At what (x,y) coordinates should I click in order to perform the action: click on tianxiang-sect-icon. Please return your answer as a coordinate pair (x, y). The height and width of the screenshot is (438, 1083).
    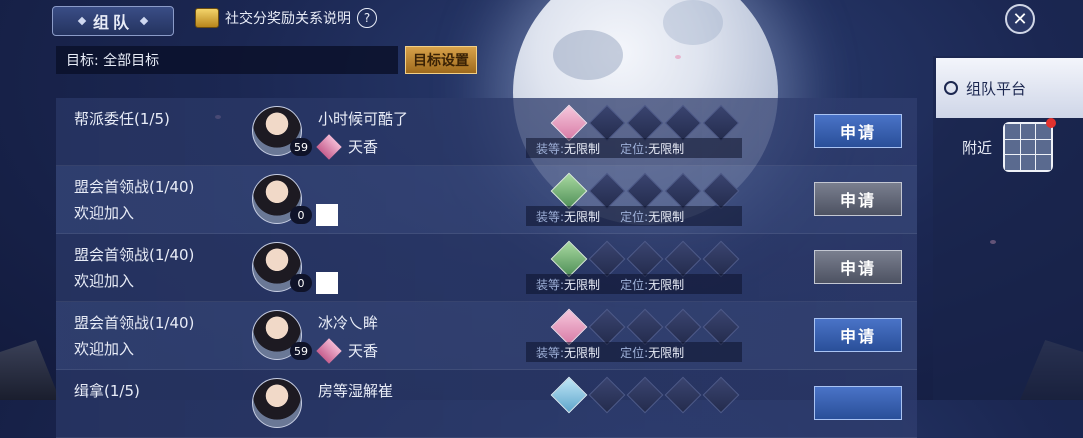
    Looking at the image, I should click on (329, 146).